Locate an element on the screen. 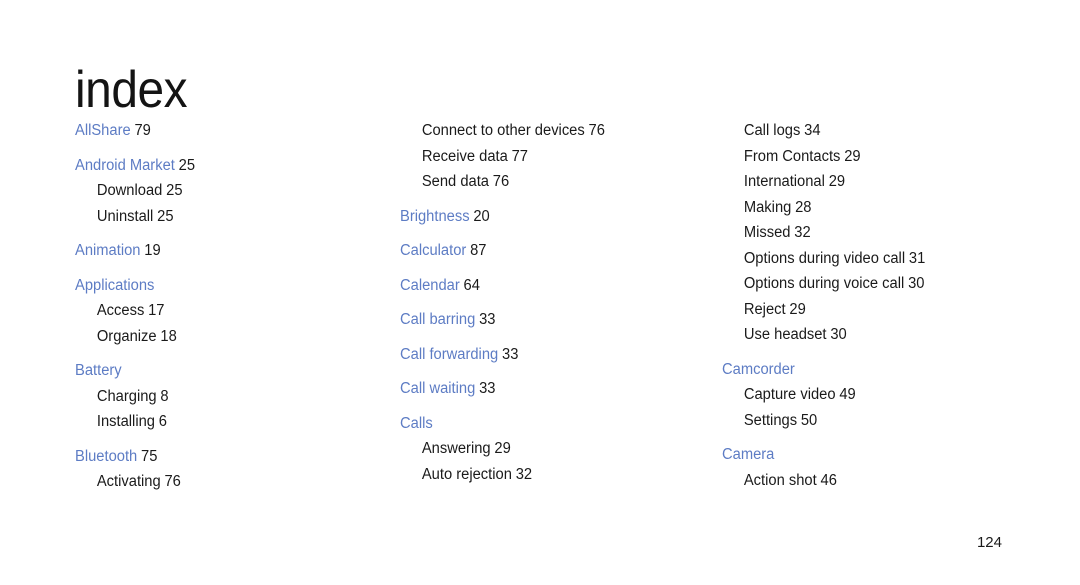  index-subentry: Auto rejection 32 is located at coordinates (547, 475).